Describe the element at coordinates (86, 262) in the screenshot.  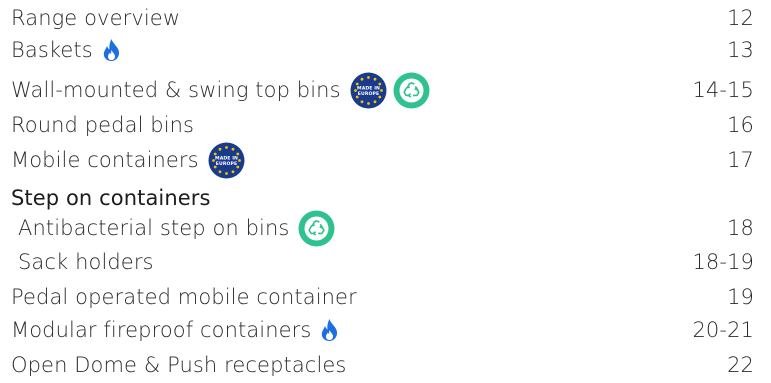
I see `toc-title-text: Sack holders` at that location.